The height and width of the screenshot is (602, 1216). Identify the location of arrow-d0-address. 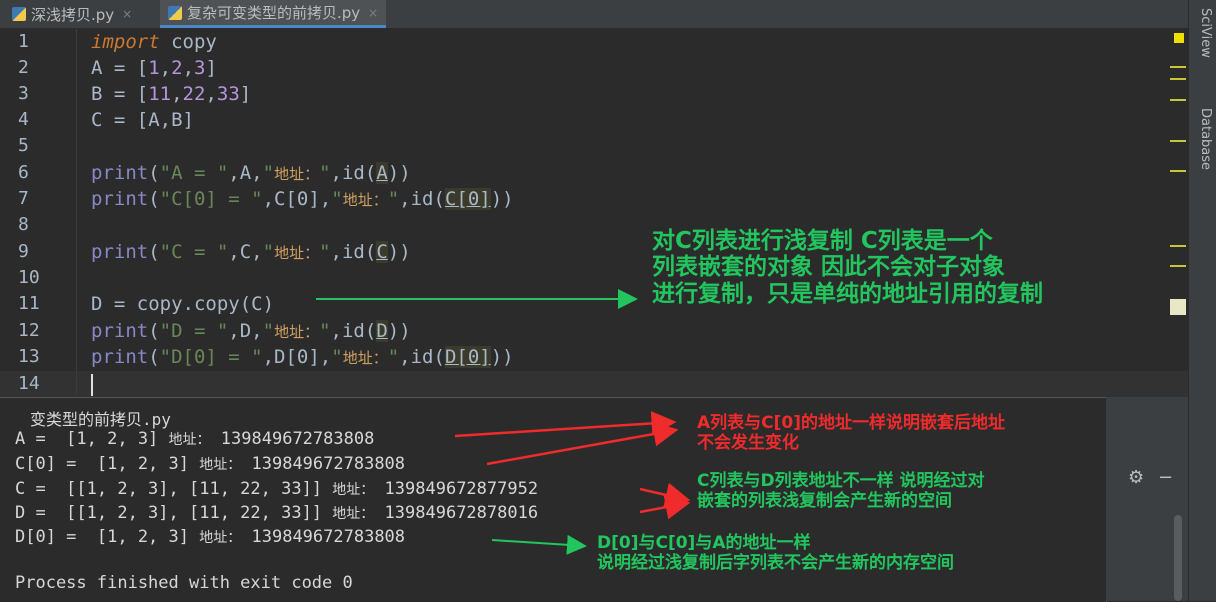
(539, 544).